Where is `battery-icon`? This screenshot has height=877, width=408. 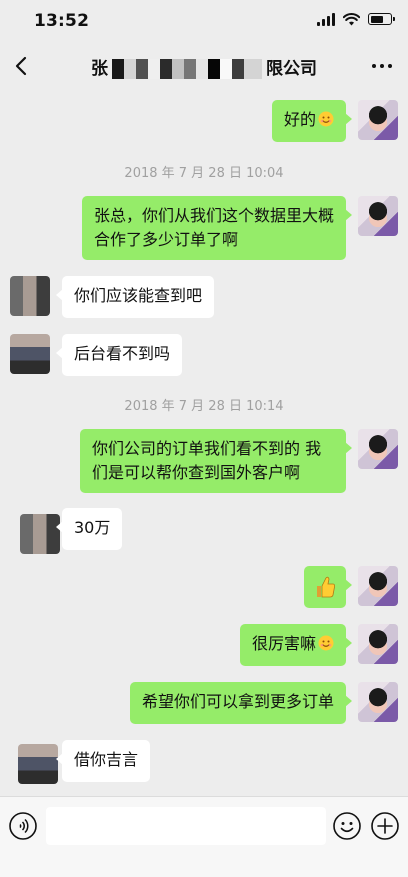 battery-icon is located at coordinates (381, 19).